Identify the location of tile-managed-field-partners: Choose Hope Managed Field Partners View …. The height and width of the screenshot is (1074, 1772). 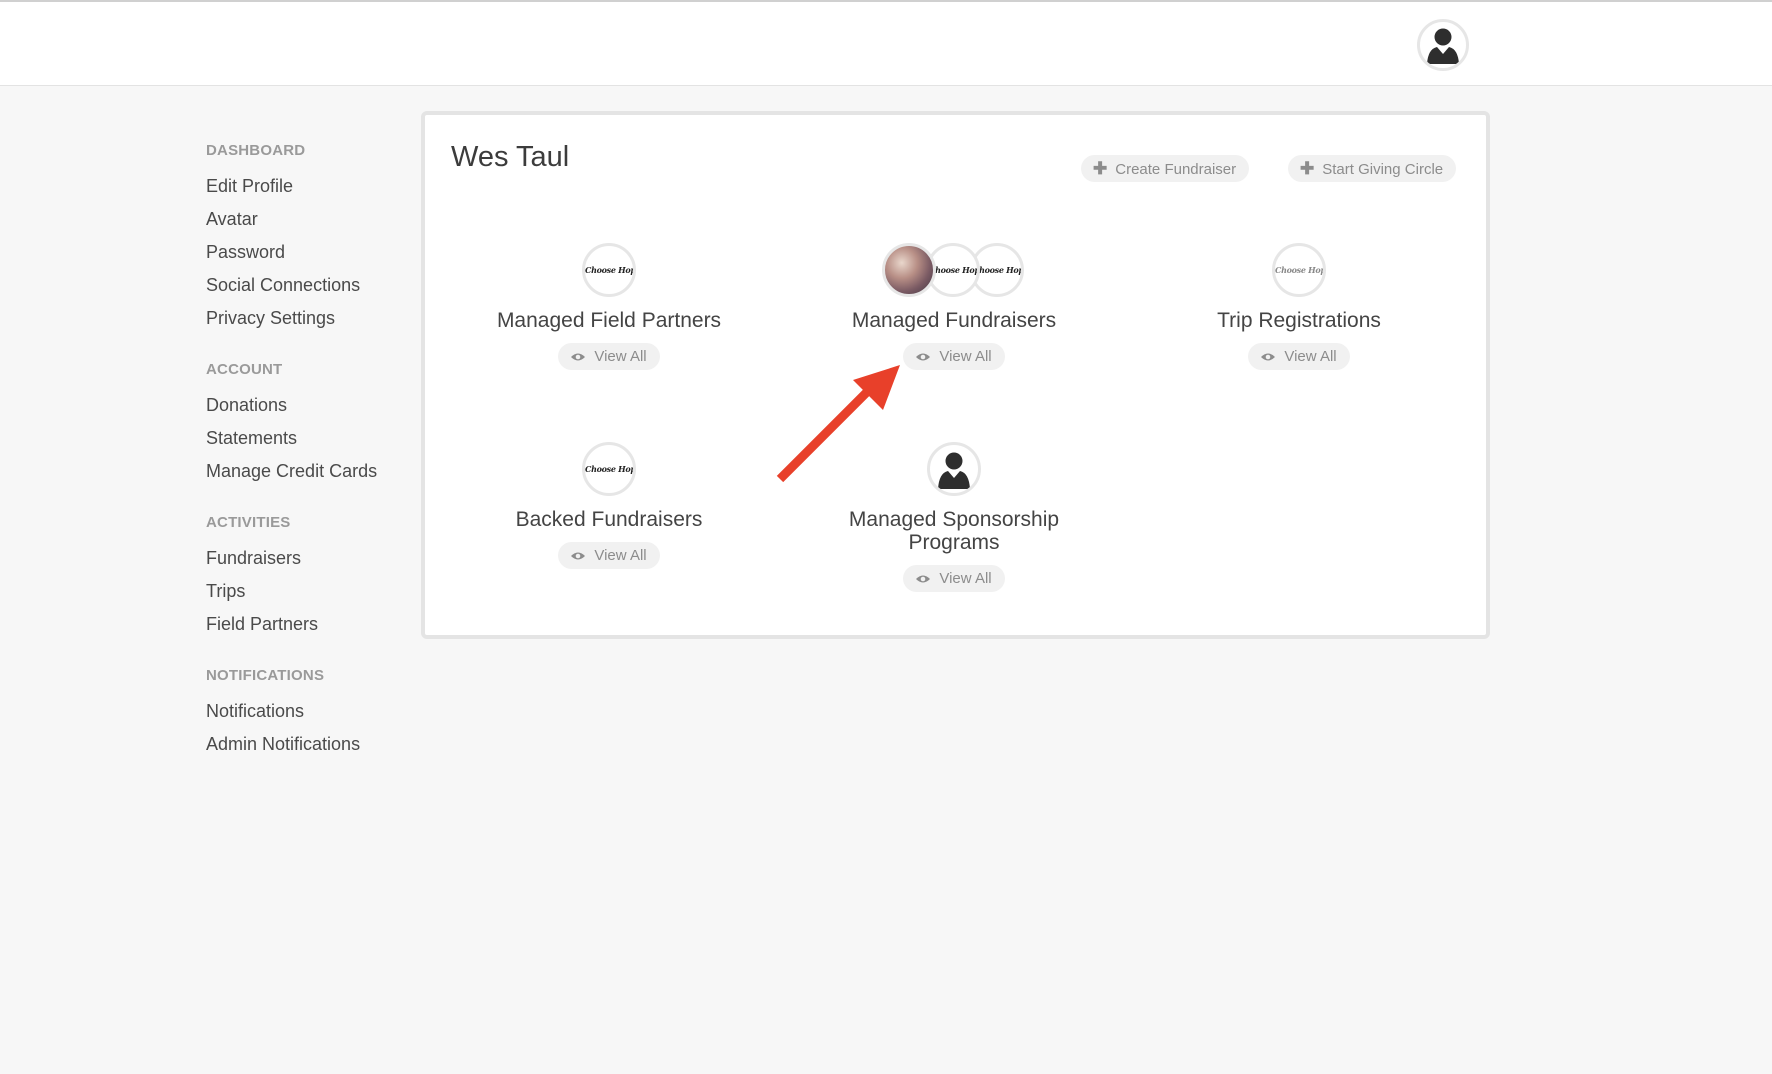
(609, 306).